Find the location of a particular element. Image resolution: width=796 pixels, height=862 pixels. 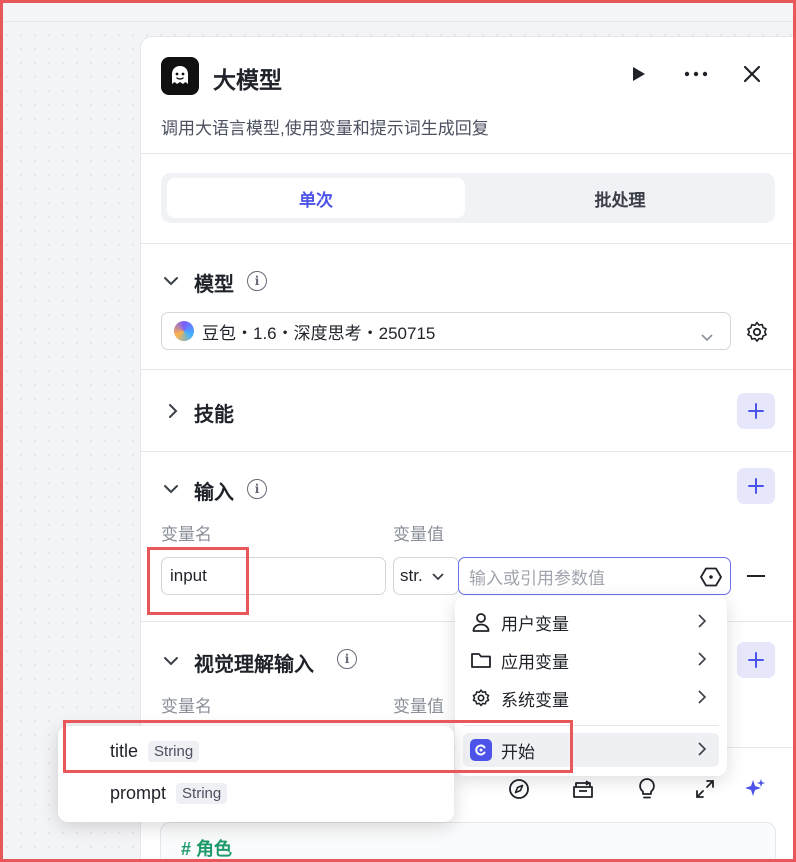

tab-batch: 批处理 is located at coordinates (620, 198).